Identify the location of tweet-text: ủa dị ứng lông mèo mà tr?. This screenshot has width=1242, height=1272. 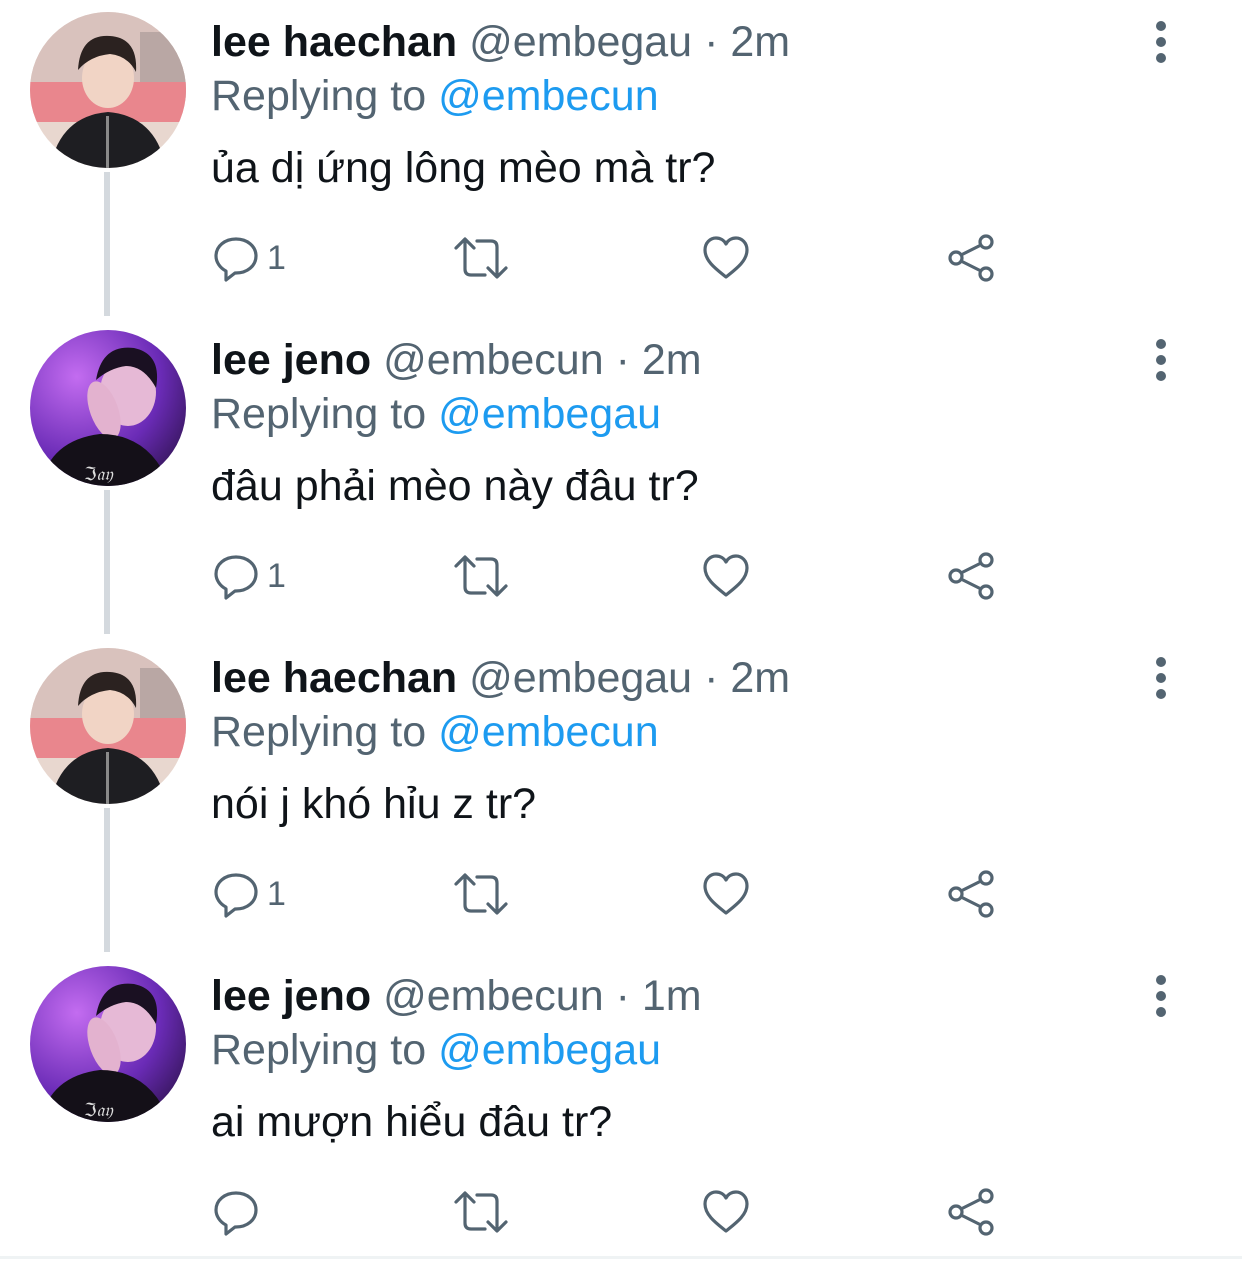
(463, 168).